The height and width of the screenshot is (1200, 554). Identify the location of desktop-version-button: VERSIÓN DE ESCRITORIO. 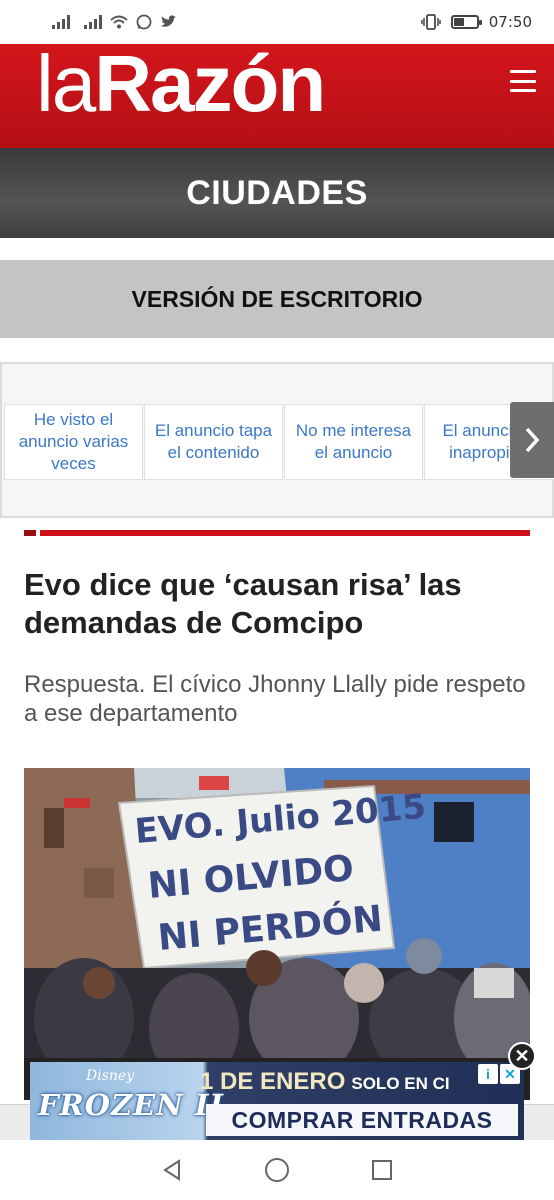
(277, 299).